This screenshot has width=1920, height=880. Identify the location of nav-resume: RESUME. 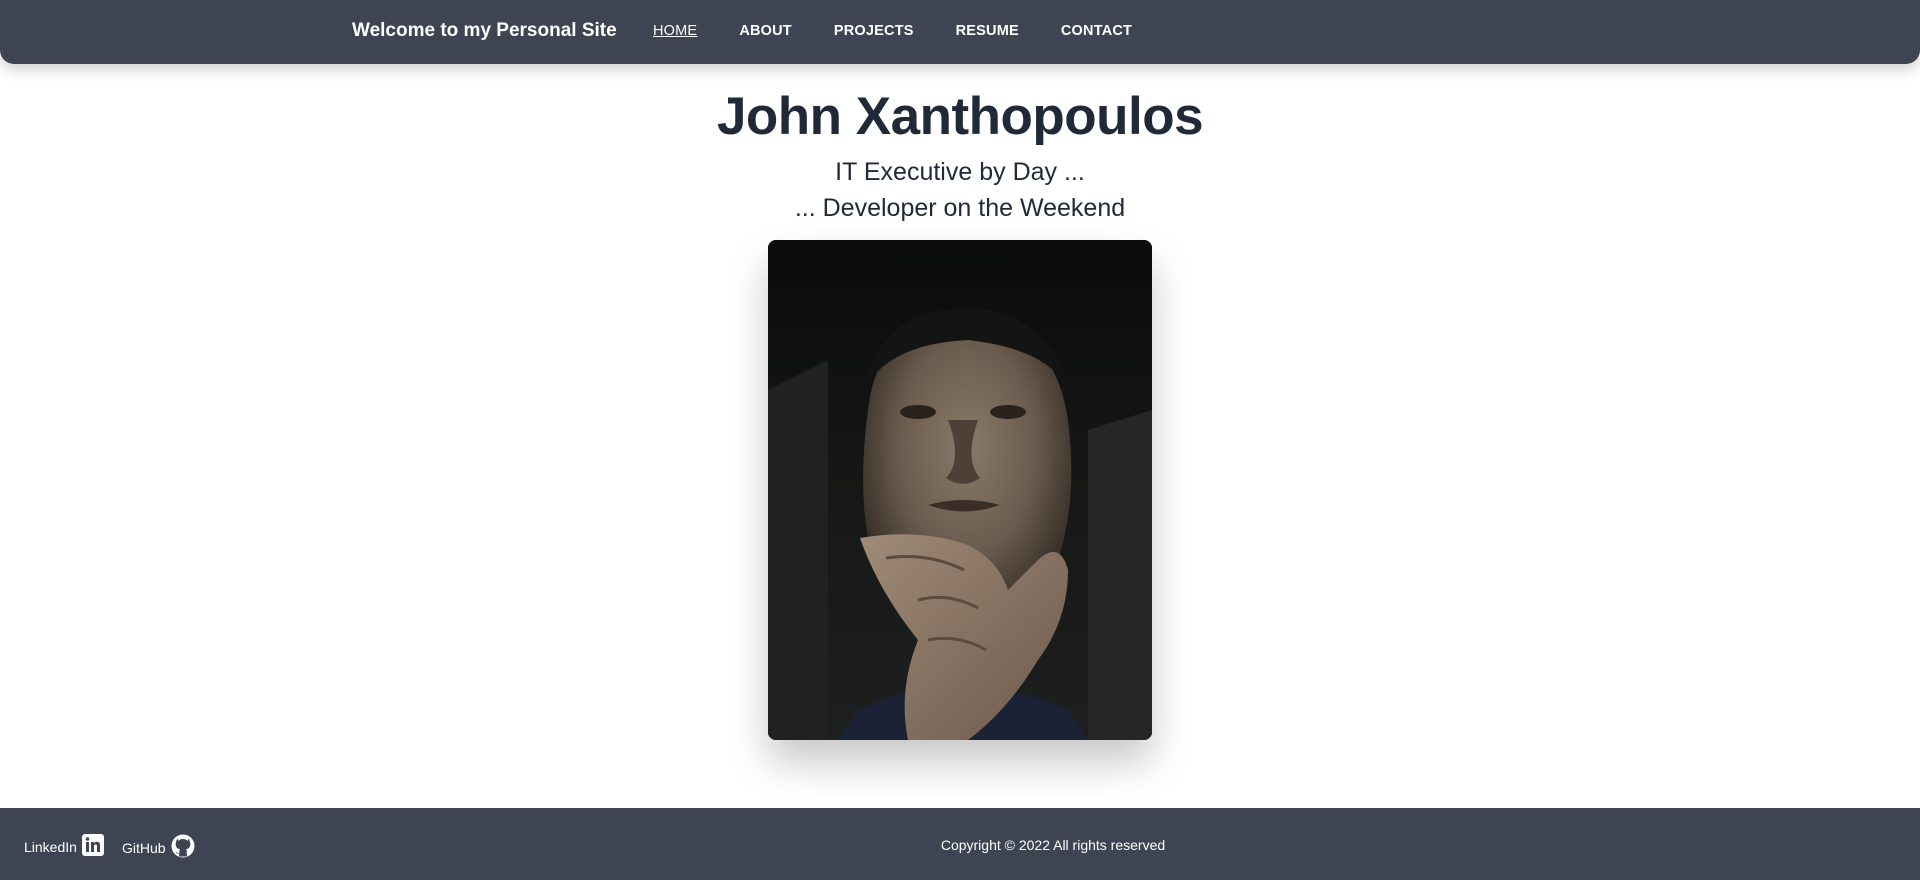
(987, 31).